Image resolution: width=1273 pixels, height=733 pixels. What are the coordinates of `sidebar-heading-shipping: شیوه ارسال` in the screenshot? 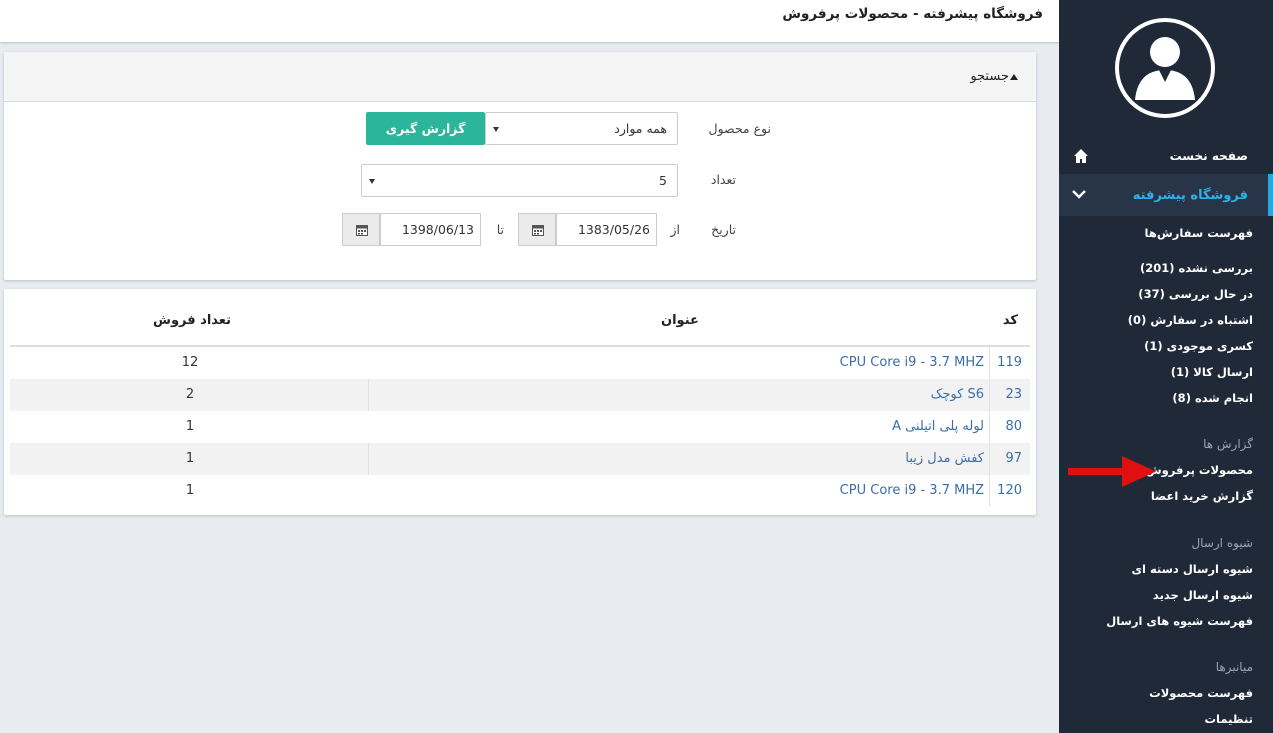 It's located at (1222, 543).